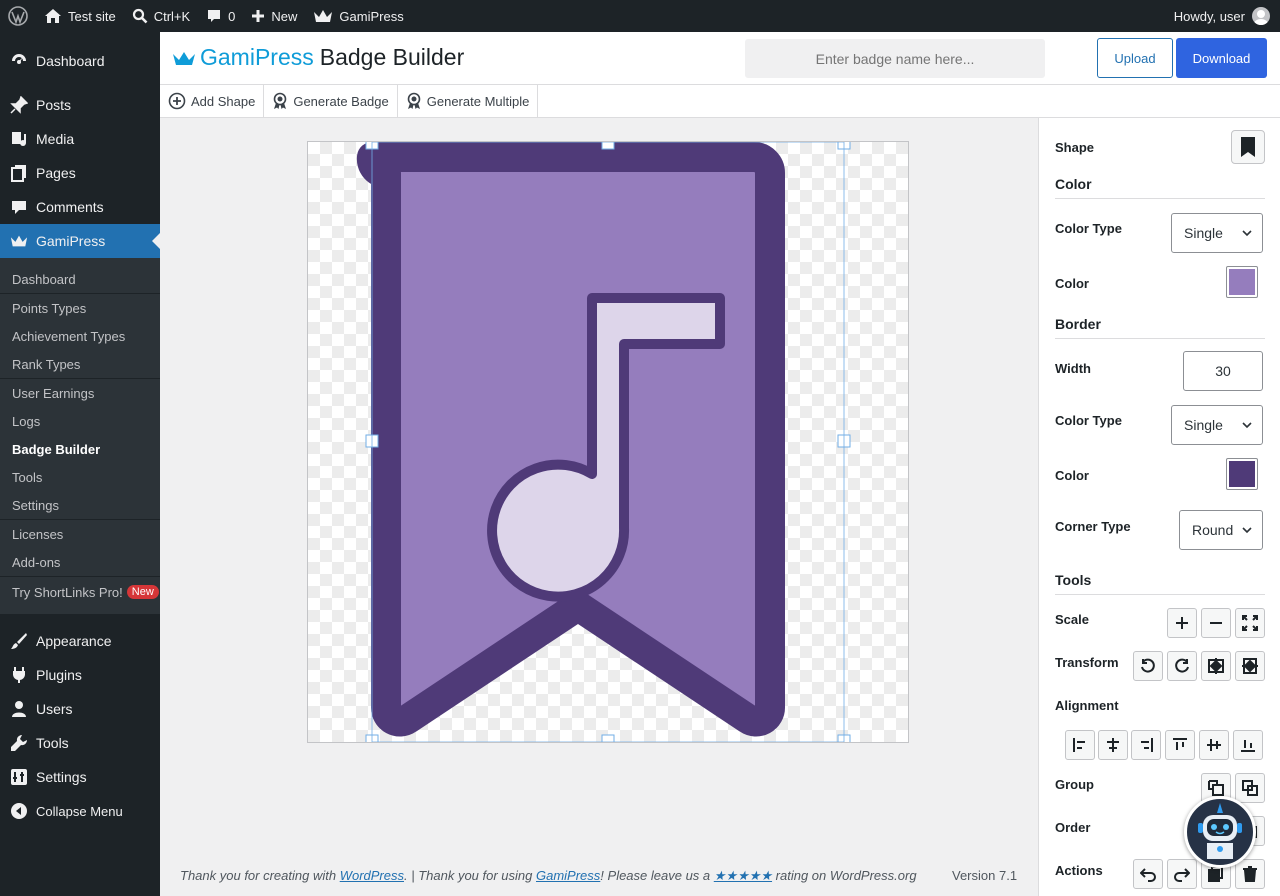 The image size is (1280, 896). Describe the element at coordinates (61, 777) in the screenshot. I see `menu-label: Settings` at that location.